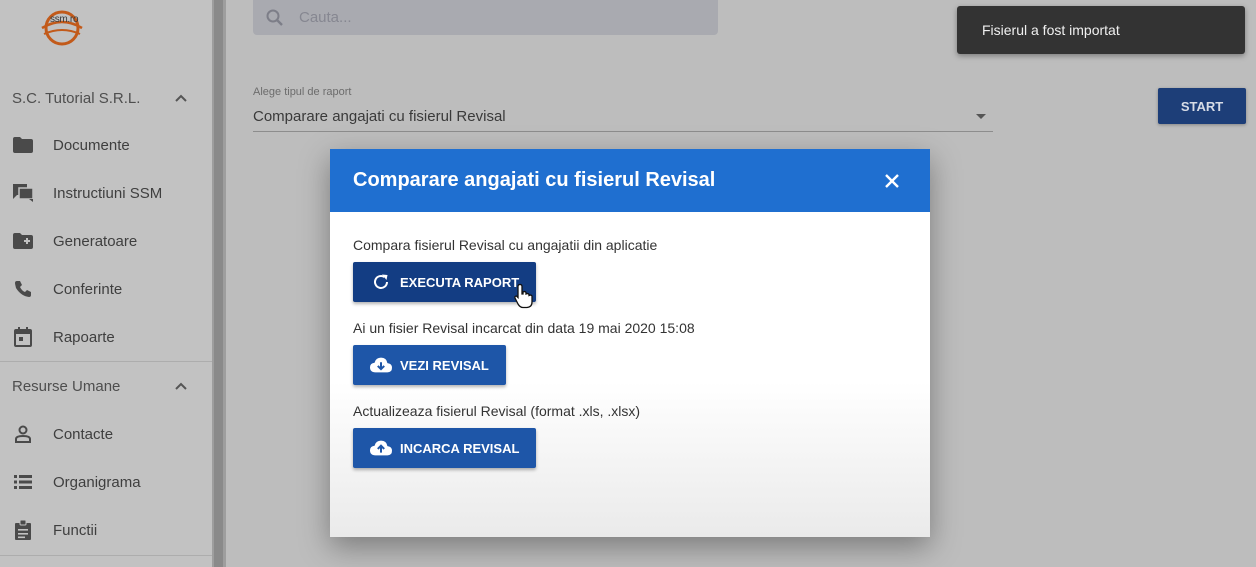 This screenshot has width=1256, height=567. I want to click on clipboard-icon, so click(23, 530).